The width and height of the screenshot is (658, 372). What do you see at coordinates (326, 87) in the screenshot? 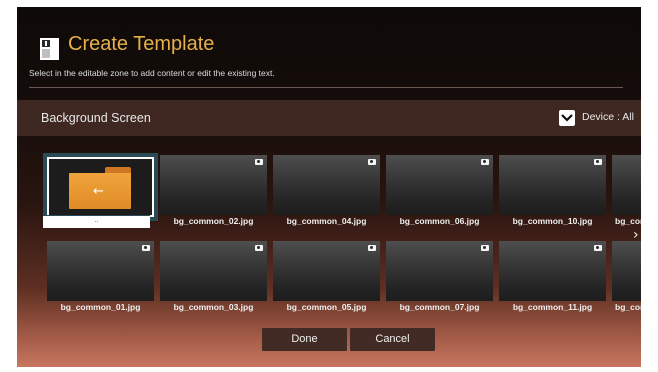
I see `header-divider` at bounding box center [326, 87].